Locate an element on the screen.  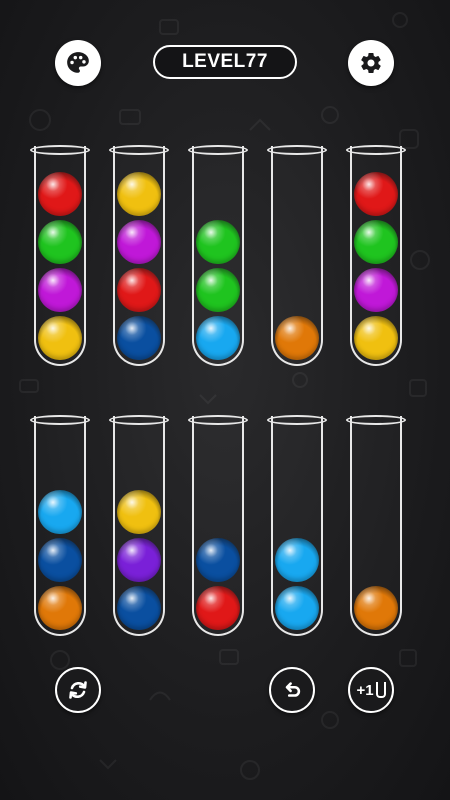
settings-button is located at coordinates (371, 63).